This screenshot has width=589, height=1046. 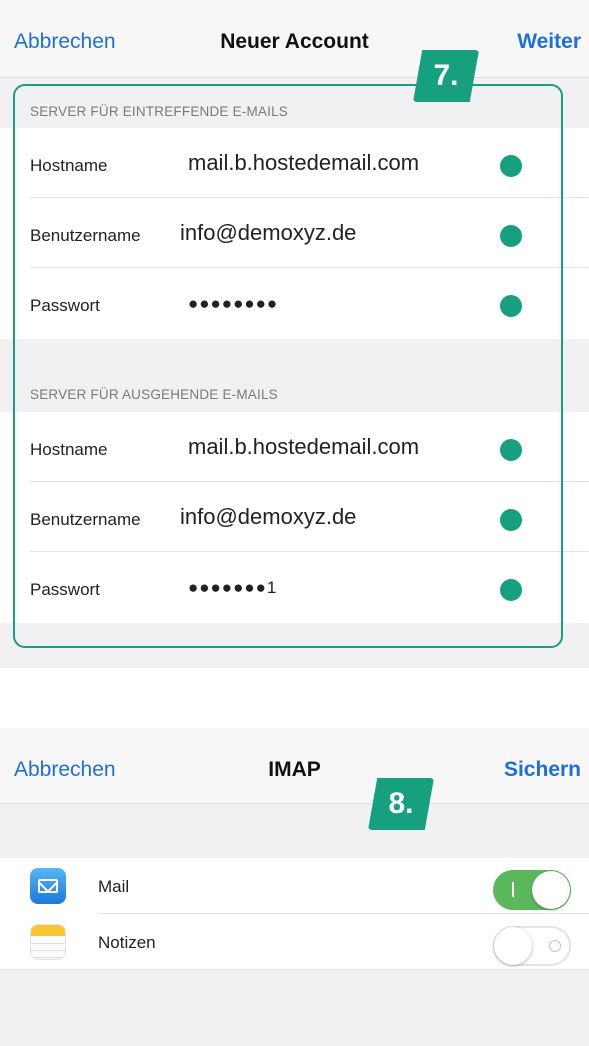 What do you see at coordinates (513, 889) in the screenshot?
I see `toggle-on-mark` at bounding box center [513, 889].